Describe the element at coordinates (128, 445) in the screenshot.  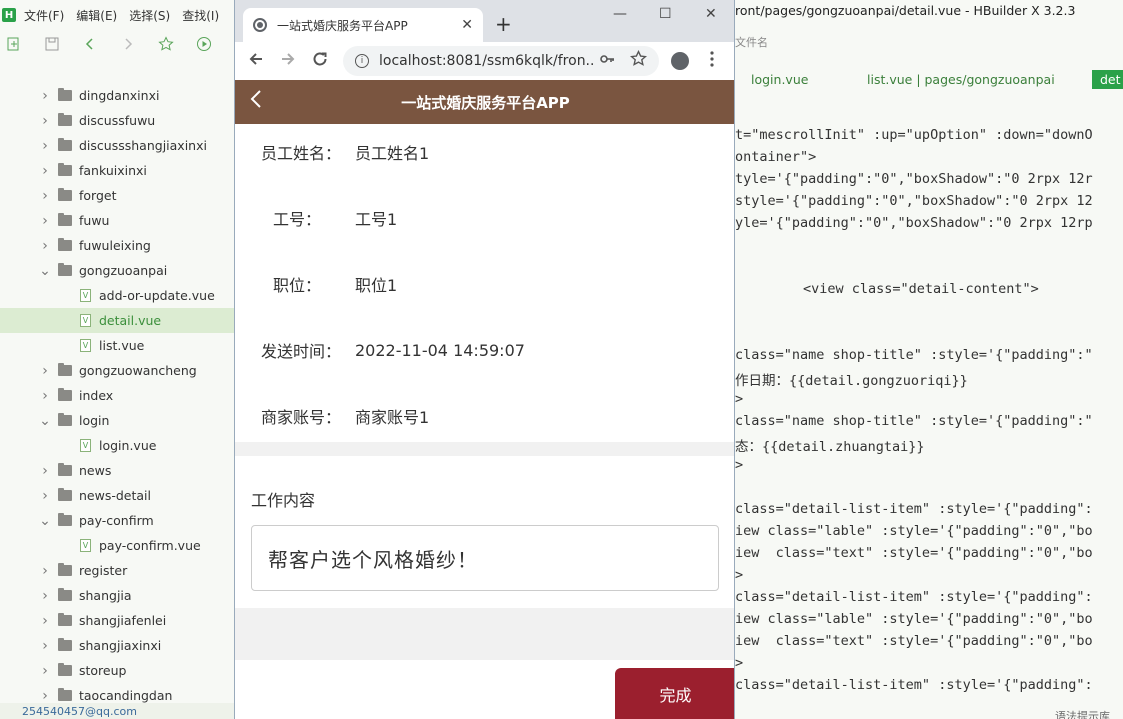
I see `tree-item-label: login.vue` at that location.